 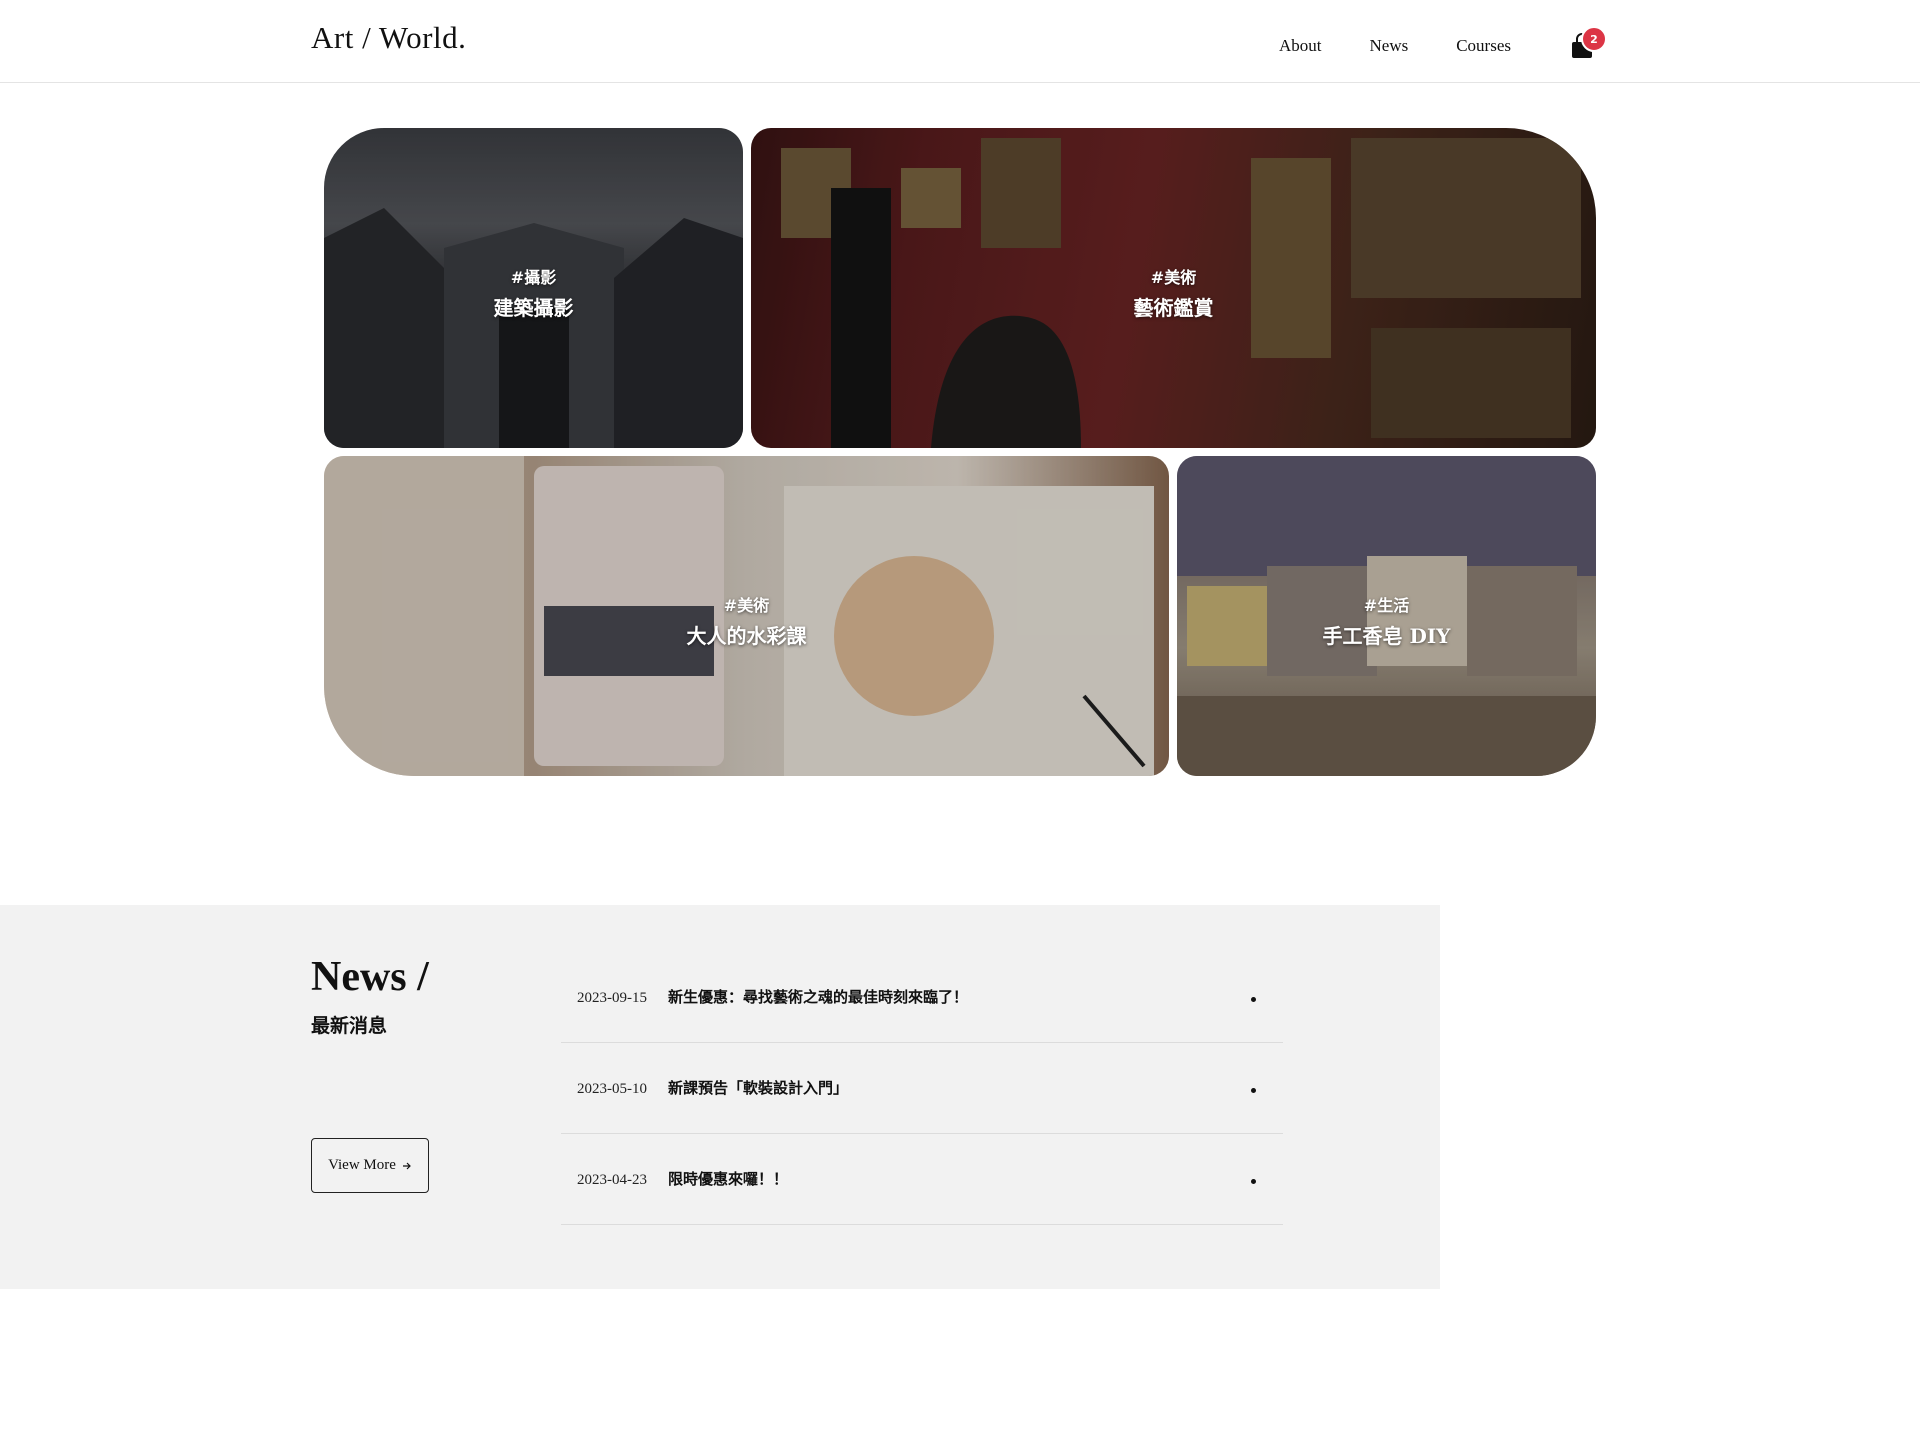 I want to click on view-more-button: View More, so click(x=370, y=1165).